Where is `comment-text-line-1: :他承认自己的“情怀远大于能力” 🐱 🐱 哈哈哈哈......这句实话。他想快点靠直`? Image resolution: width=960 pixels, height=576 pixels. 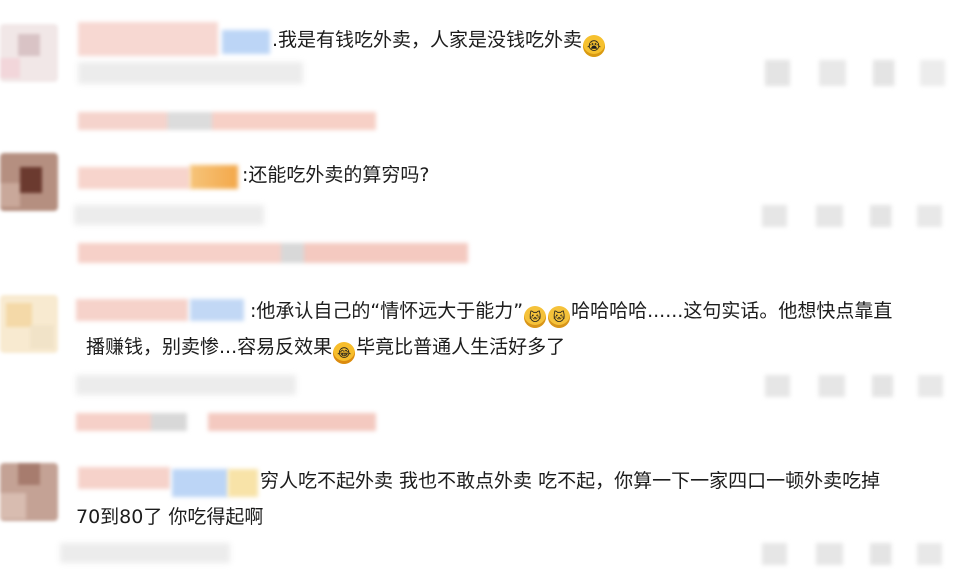
comment-text-line-1: :他承认自己的“情怀远大于能力” 🐱 🐱 哈哈哈哈......这句实话。他想快点靠直 is located at coordinates (571, 312).